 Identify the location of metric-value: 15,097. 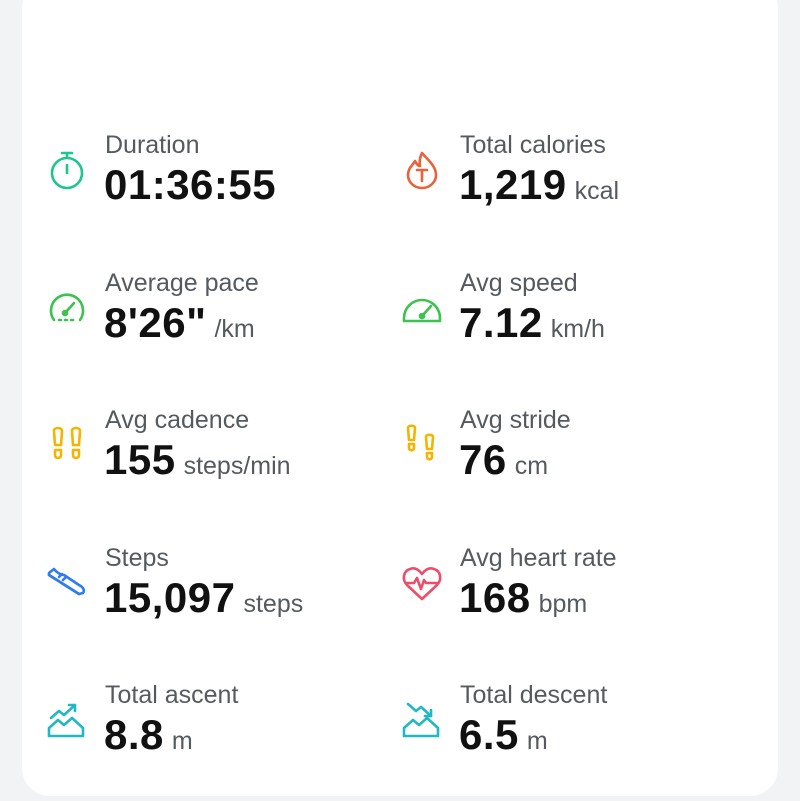
(170, 597).